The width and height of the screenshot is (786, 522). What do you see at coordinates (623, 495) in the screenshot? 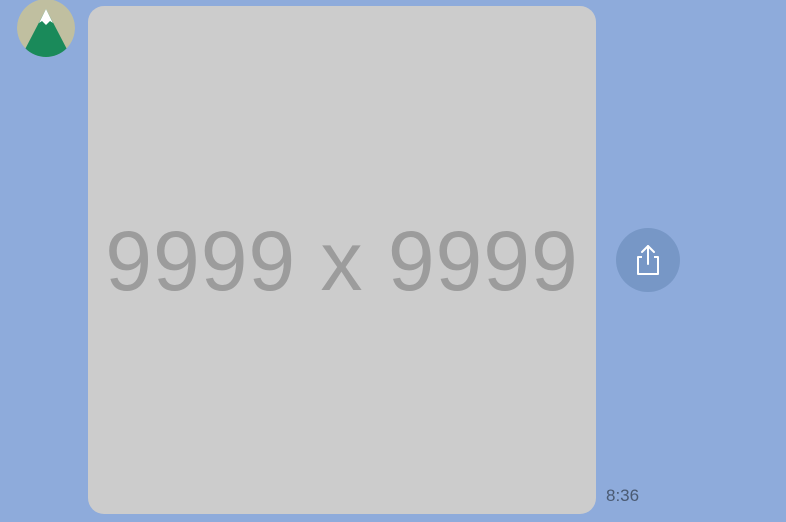
I see `message-timestamp: 8:36` at bounding box center [623, 495].